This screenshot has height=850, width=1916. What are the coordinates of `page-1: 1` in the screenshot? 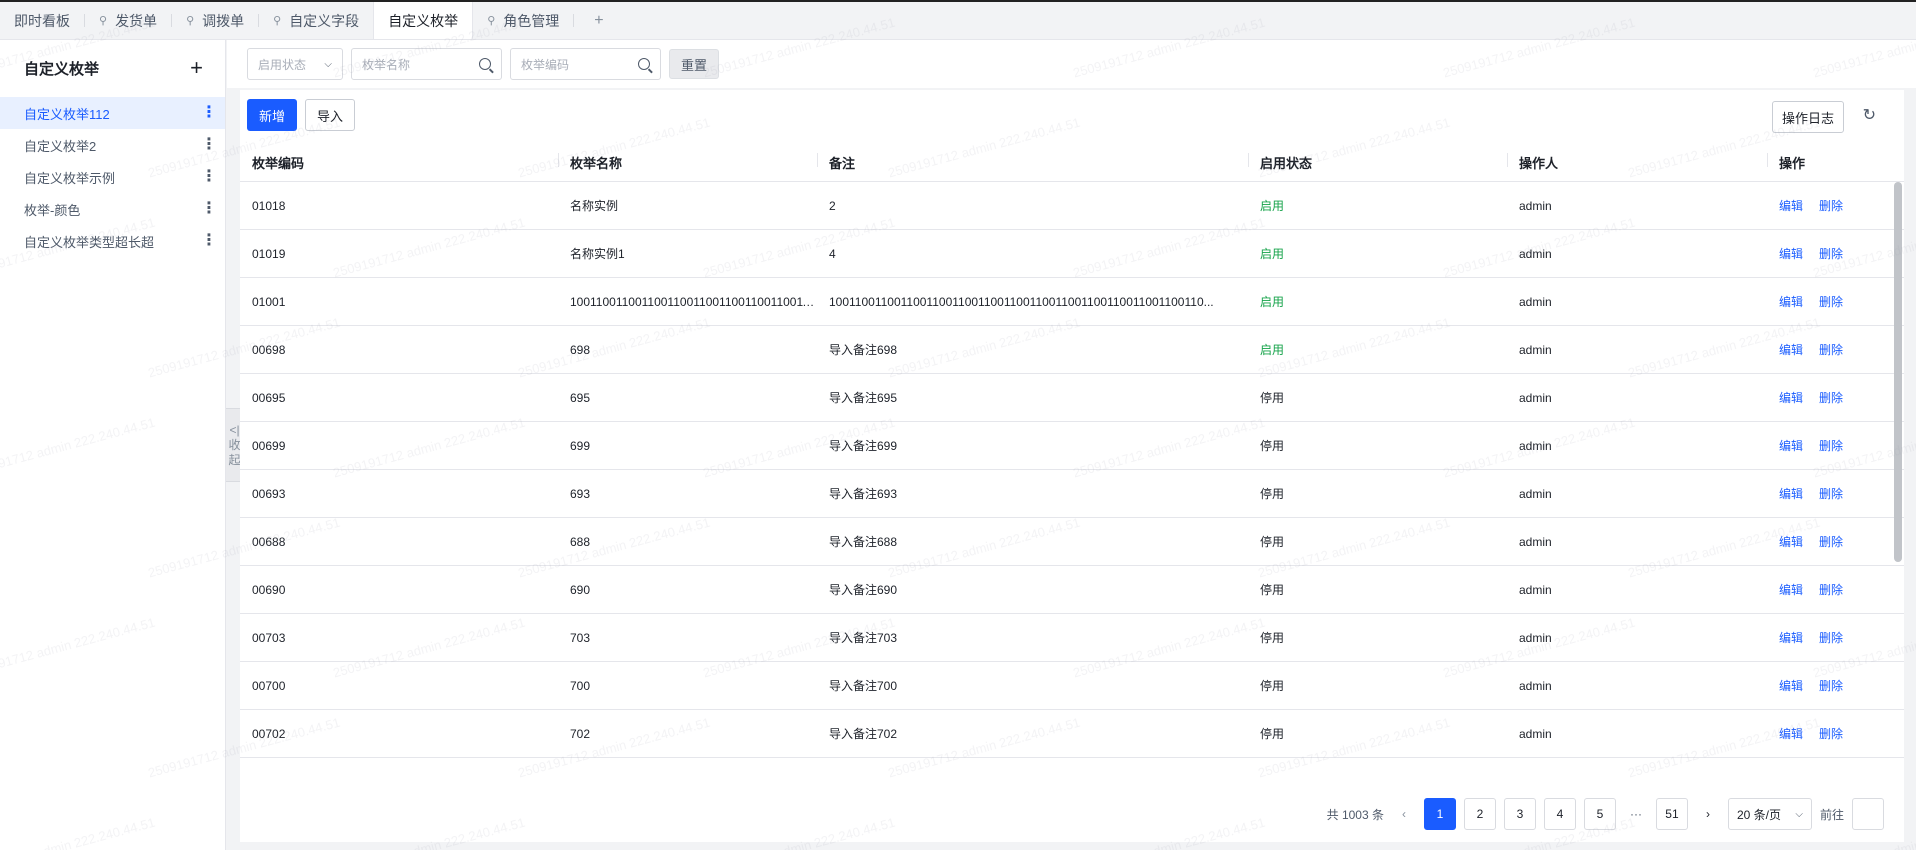 It's located at (1439, 814).